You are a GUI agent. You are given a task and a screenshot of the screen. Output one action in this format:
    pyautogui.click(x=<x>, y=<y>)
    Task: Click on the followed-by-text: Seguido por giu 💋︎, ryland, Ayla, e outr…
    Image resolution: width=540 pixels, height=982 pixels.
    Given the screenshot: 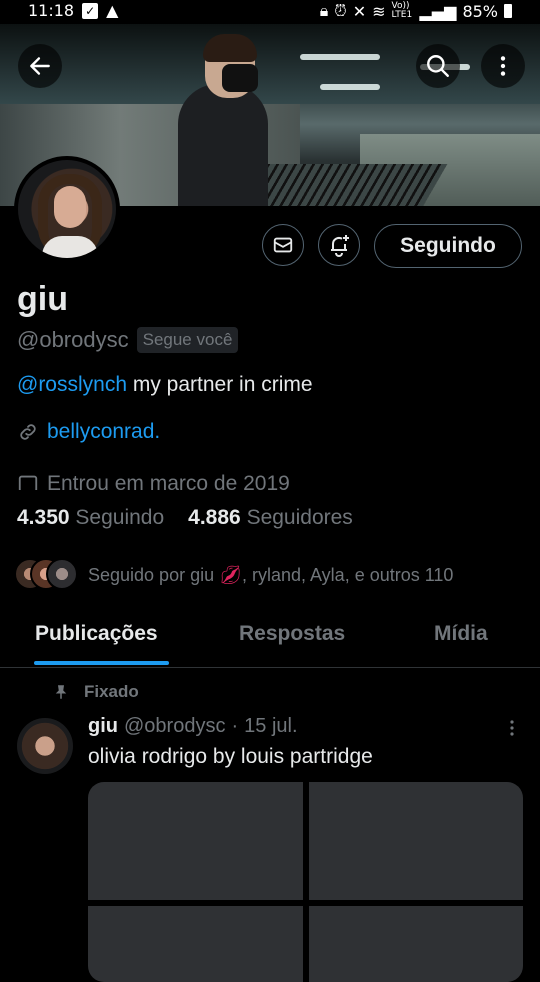 What is the action you would take?
    pyautogui.click(x=271, y=574)
    